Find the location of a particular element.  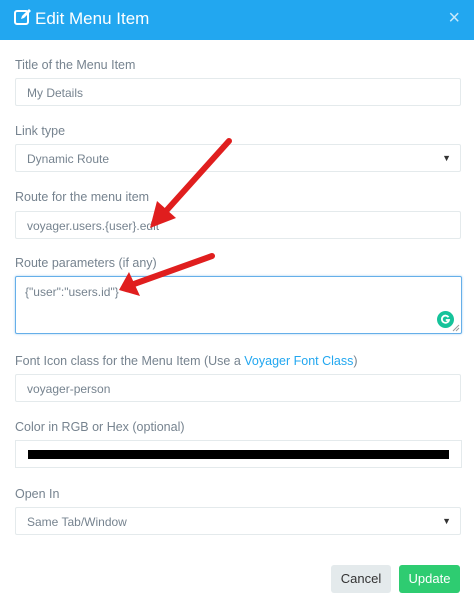

link-type-select: Dynamic Route ▼ is located at coordinates (238, 158).